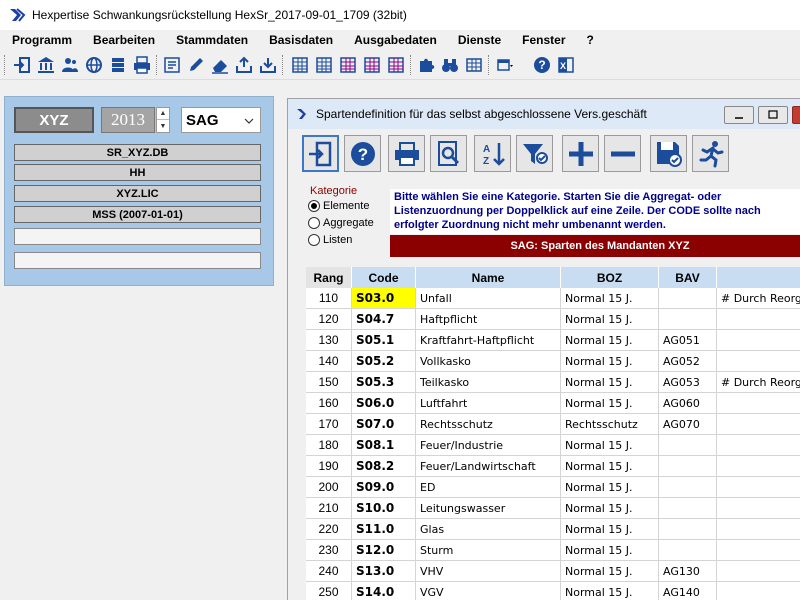 This screenshot has width=800, height=600. I want to click on add-button, so click(580, 153).